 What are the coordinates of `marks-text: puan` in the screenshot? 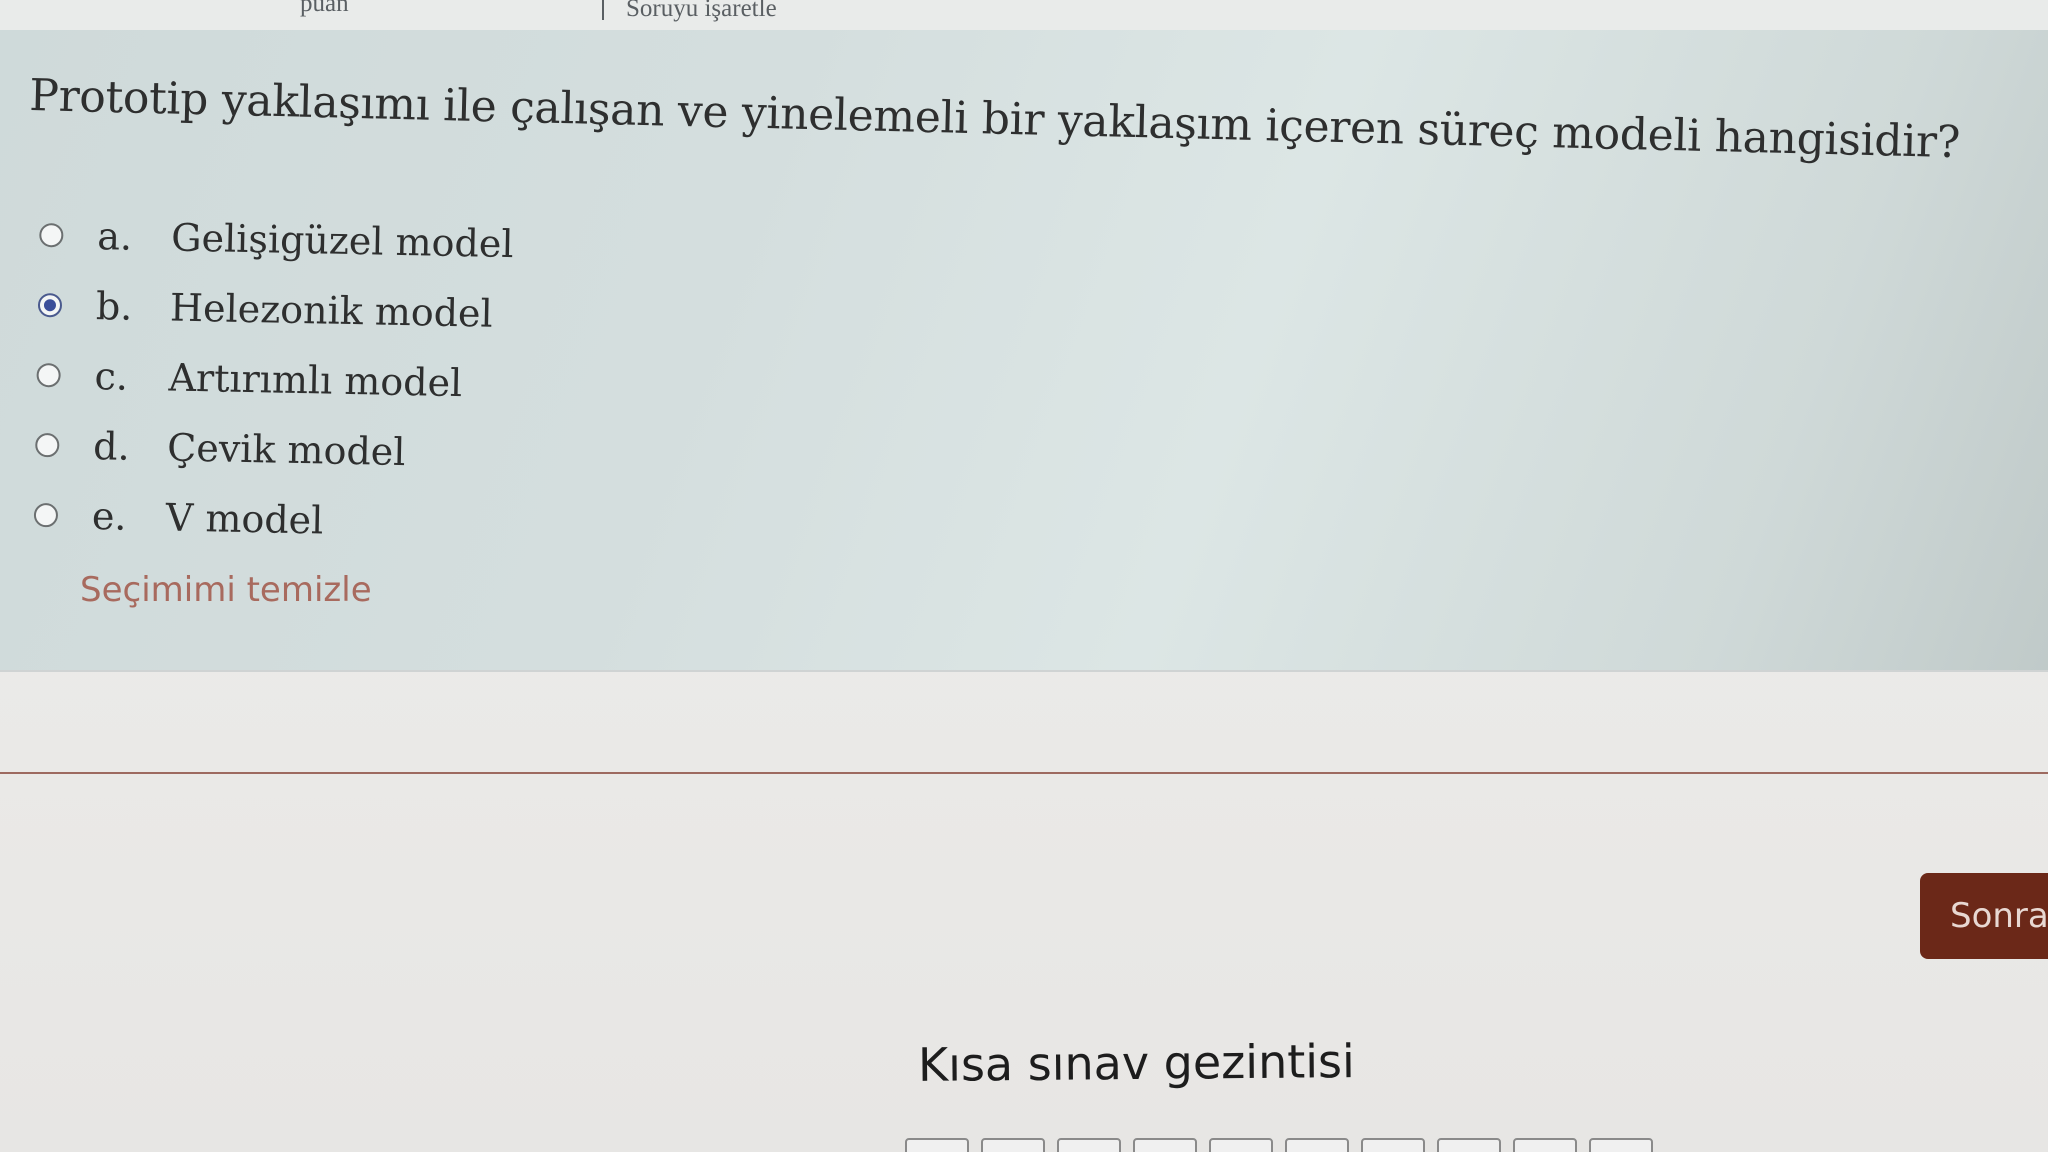 It's located at (324, 8).